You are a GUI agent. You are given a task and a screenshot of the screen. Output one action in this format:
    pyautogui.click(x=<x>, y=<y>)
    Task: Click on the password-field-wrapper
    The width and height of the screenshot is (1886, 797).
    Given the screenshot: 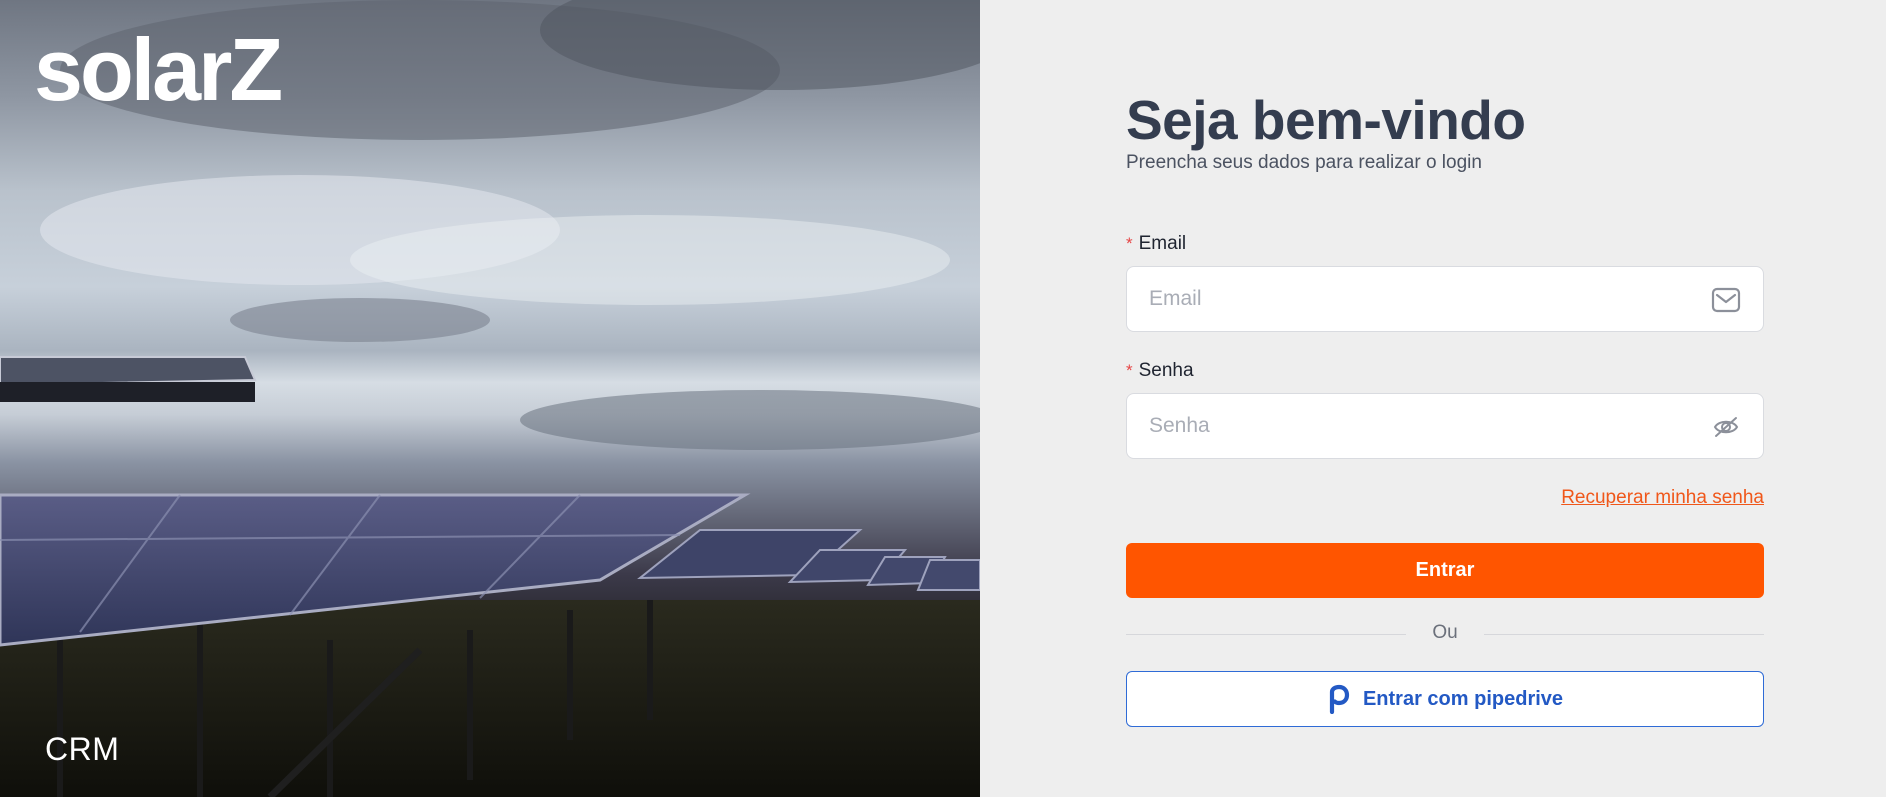 What is the action you would take?
    pyautogui.click(x=1445, y=426)
    